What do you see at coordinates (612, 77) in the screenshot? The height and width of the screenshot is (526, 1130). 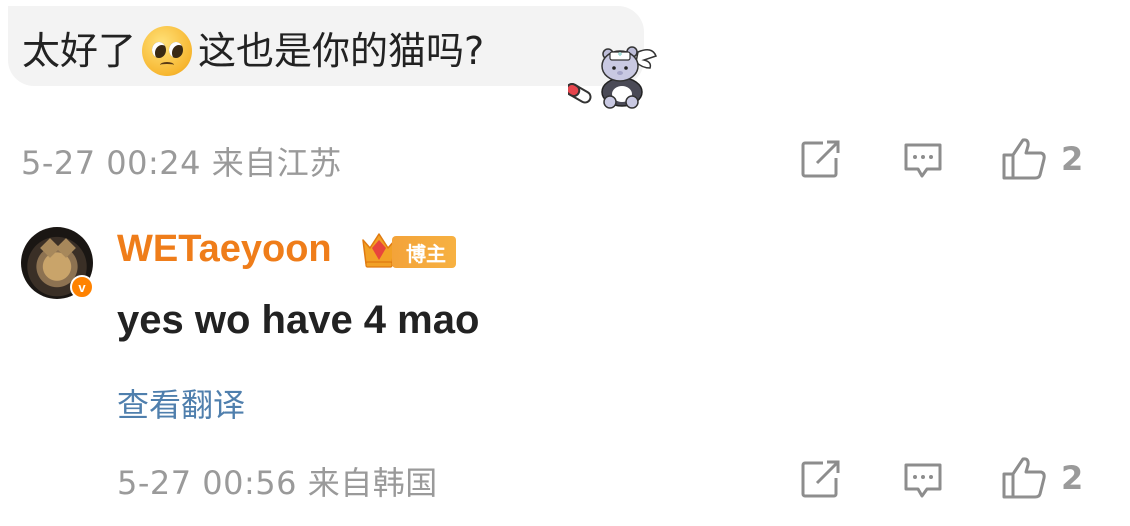 I see `bear-sticker-icon` at bounding box center [612, 77].